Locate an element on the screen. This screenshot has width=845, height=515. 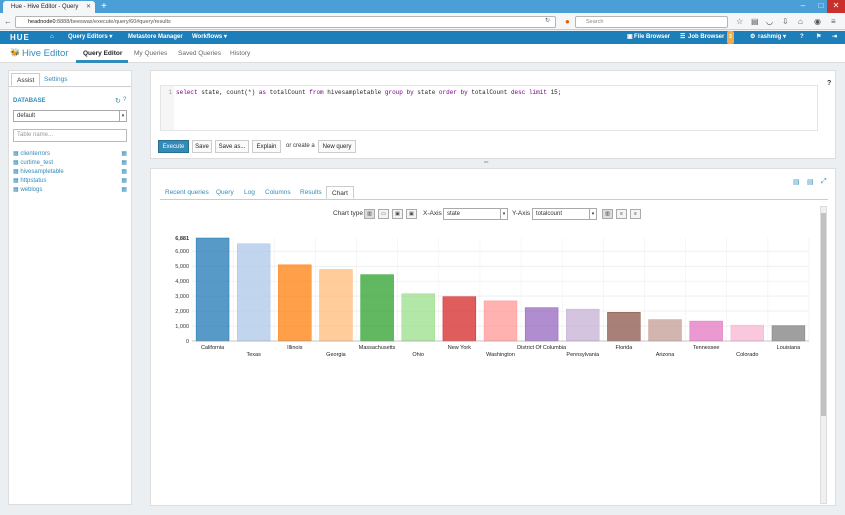
editor-help-icon: ? is located at coordinates (829, 83).